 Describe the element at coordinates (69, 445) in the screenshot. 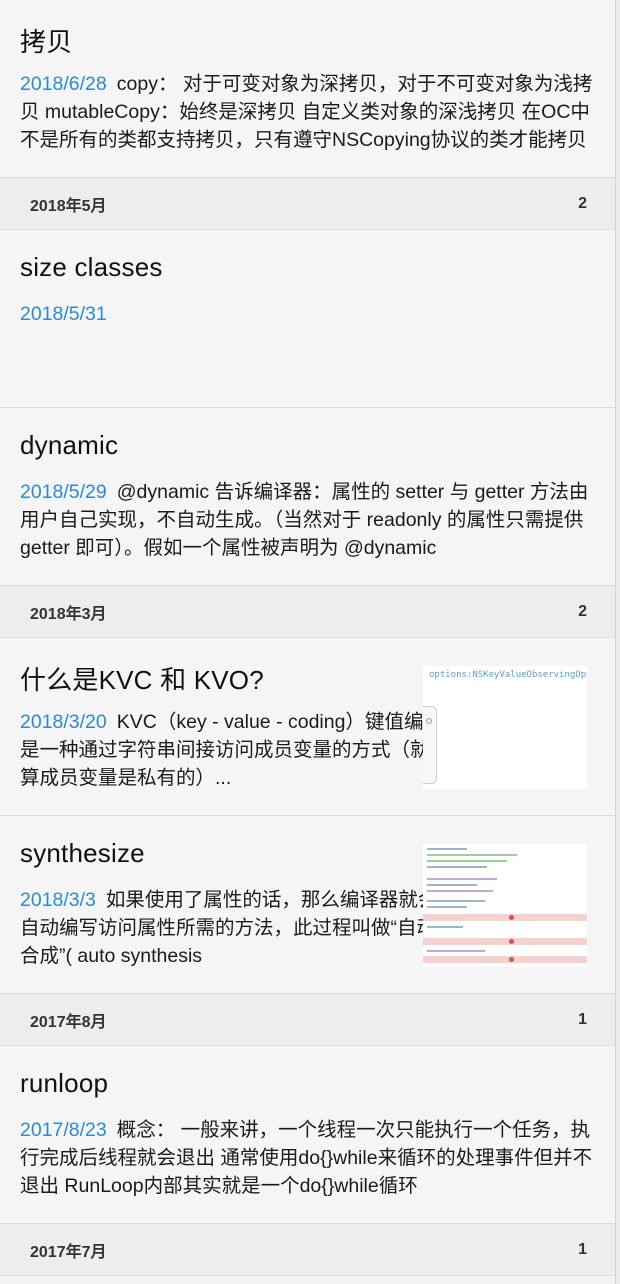

I see `post-title: dynamic` at that location.